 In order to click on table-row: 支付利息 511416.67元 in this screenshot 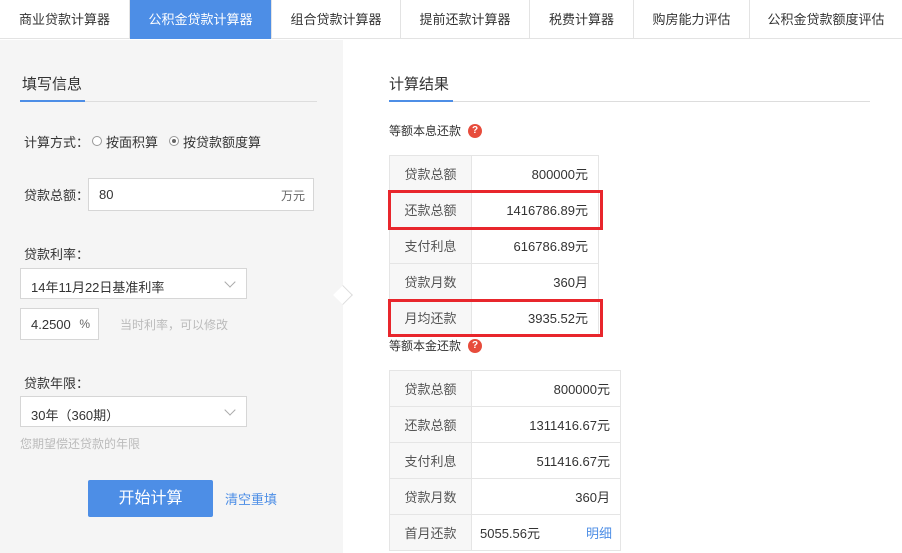, I will do `click(505, 460)`.